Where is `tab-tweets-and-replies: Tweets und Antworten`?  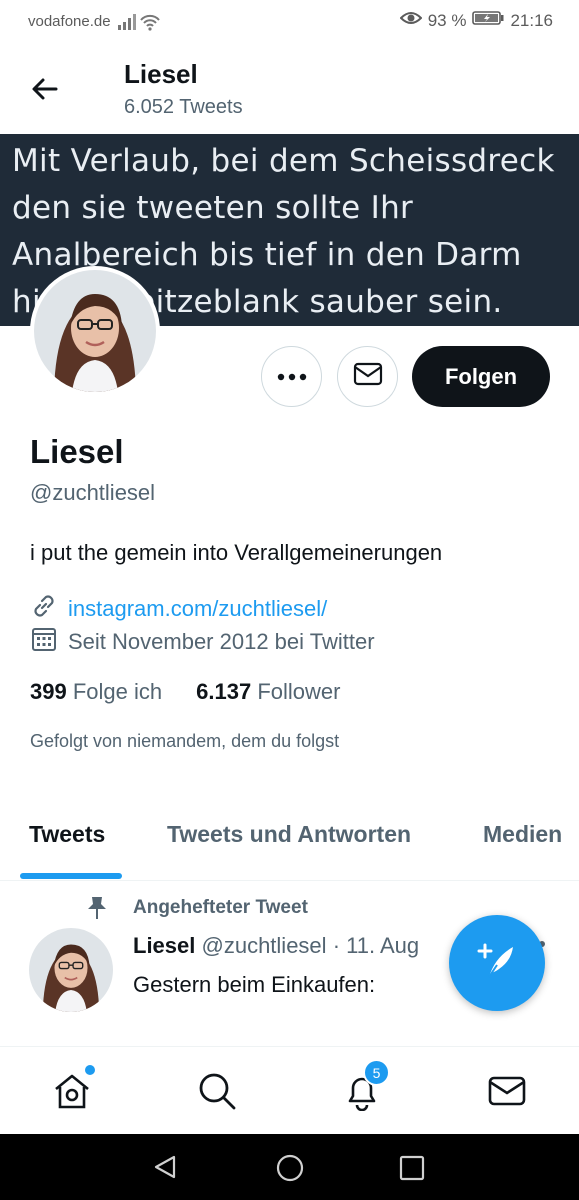
tab-tweets-and-replies: Tweets und Antworten is located at coordinates (289, 834).